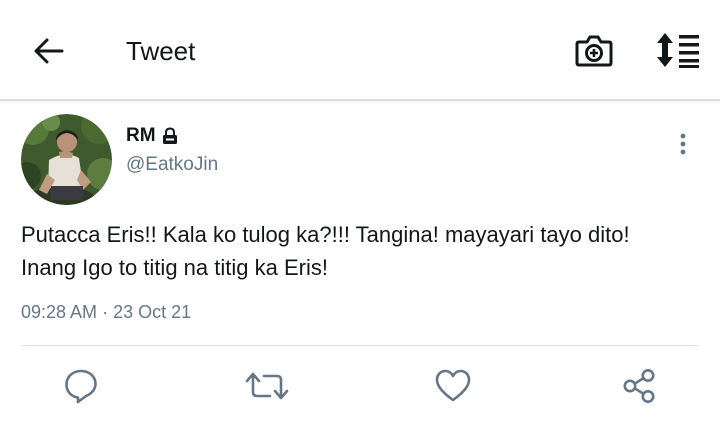  I want to click on lock-icon, so click(169, 135).